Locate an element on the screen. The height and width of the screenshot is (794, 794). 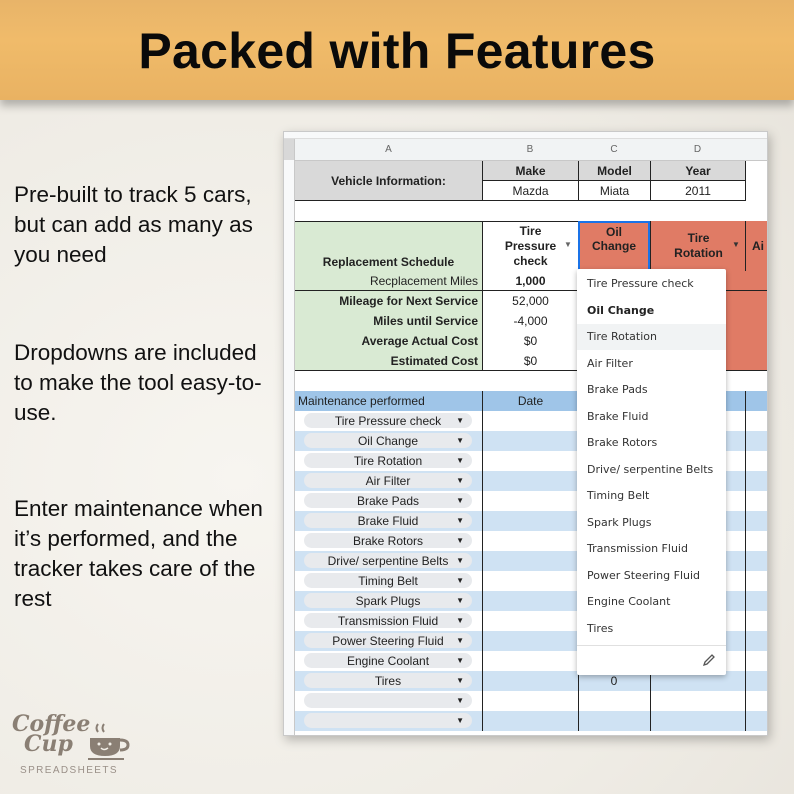
maintenance-type-label: Brake Rotors is located at coordinates (388, 540).